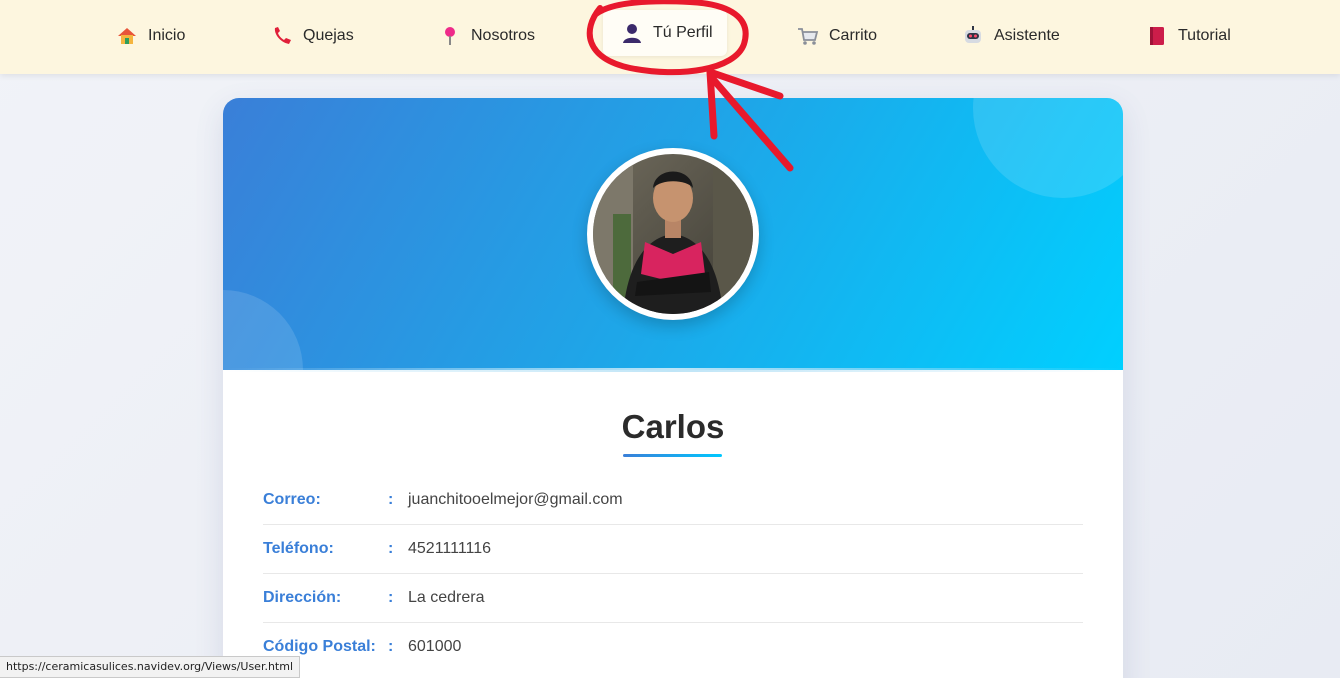  Describe the element at coordinates (298, 548) in the screenshot. I see `field-label: Teléfono:` at that location.